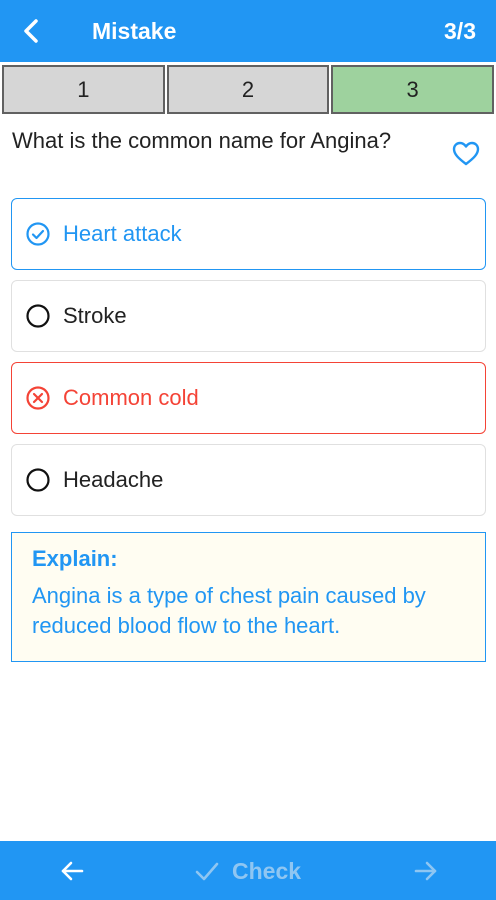  What do you see at coordinates (248, 398) in the screenshot?
I see `option-common-cold: Common cold` at bounding box center [248, 398].